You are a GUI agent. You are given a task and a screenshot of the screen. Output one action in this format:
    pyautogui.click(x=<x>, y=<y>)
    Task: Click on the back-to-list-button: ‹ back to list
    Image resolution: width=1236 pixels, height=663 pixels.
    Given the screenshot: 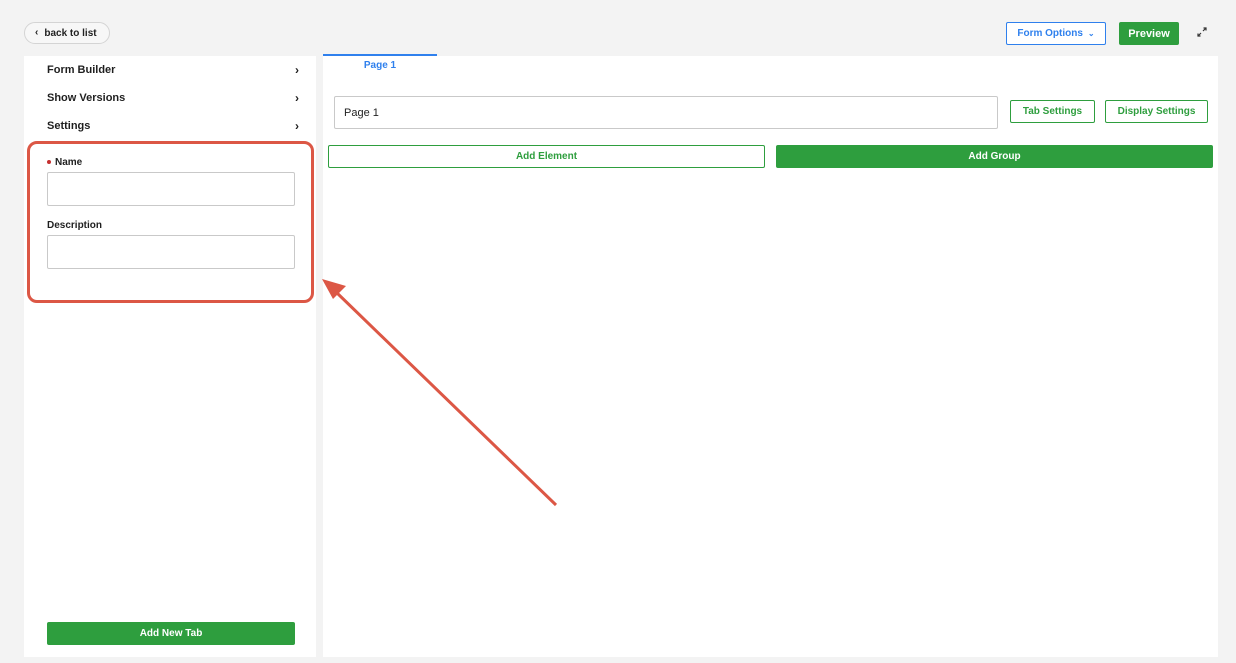 What is the action you would take?
    pyautogui.click(x=67, y=33)
    